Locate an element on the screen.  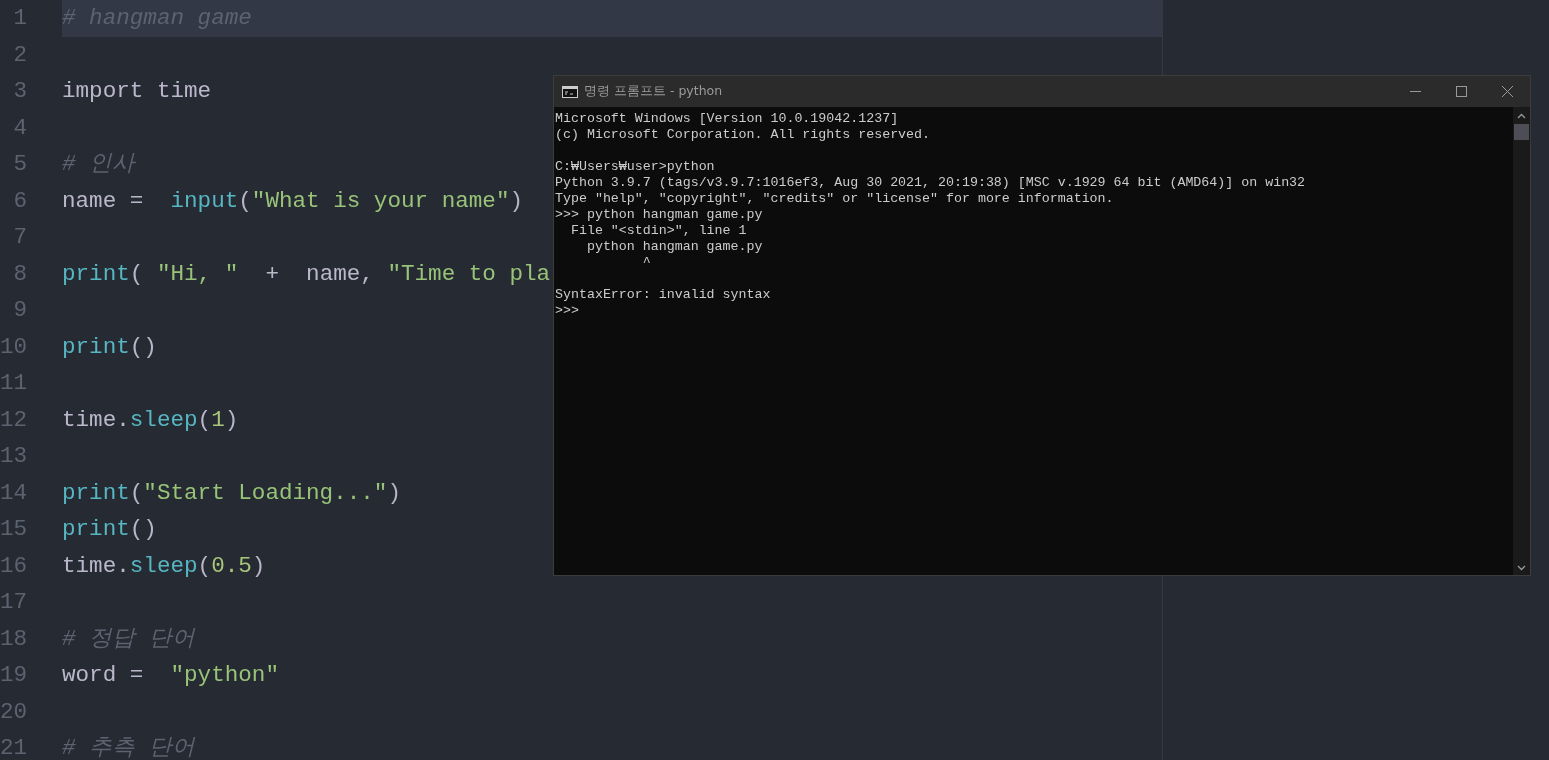
line-number: 4 is located at coordinates (19, 128).